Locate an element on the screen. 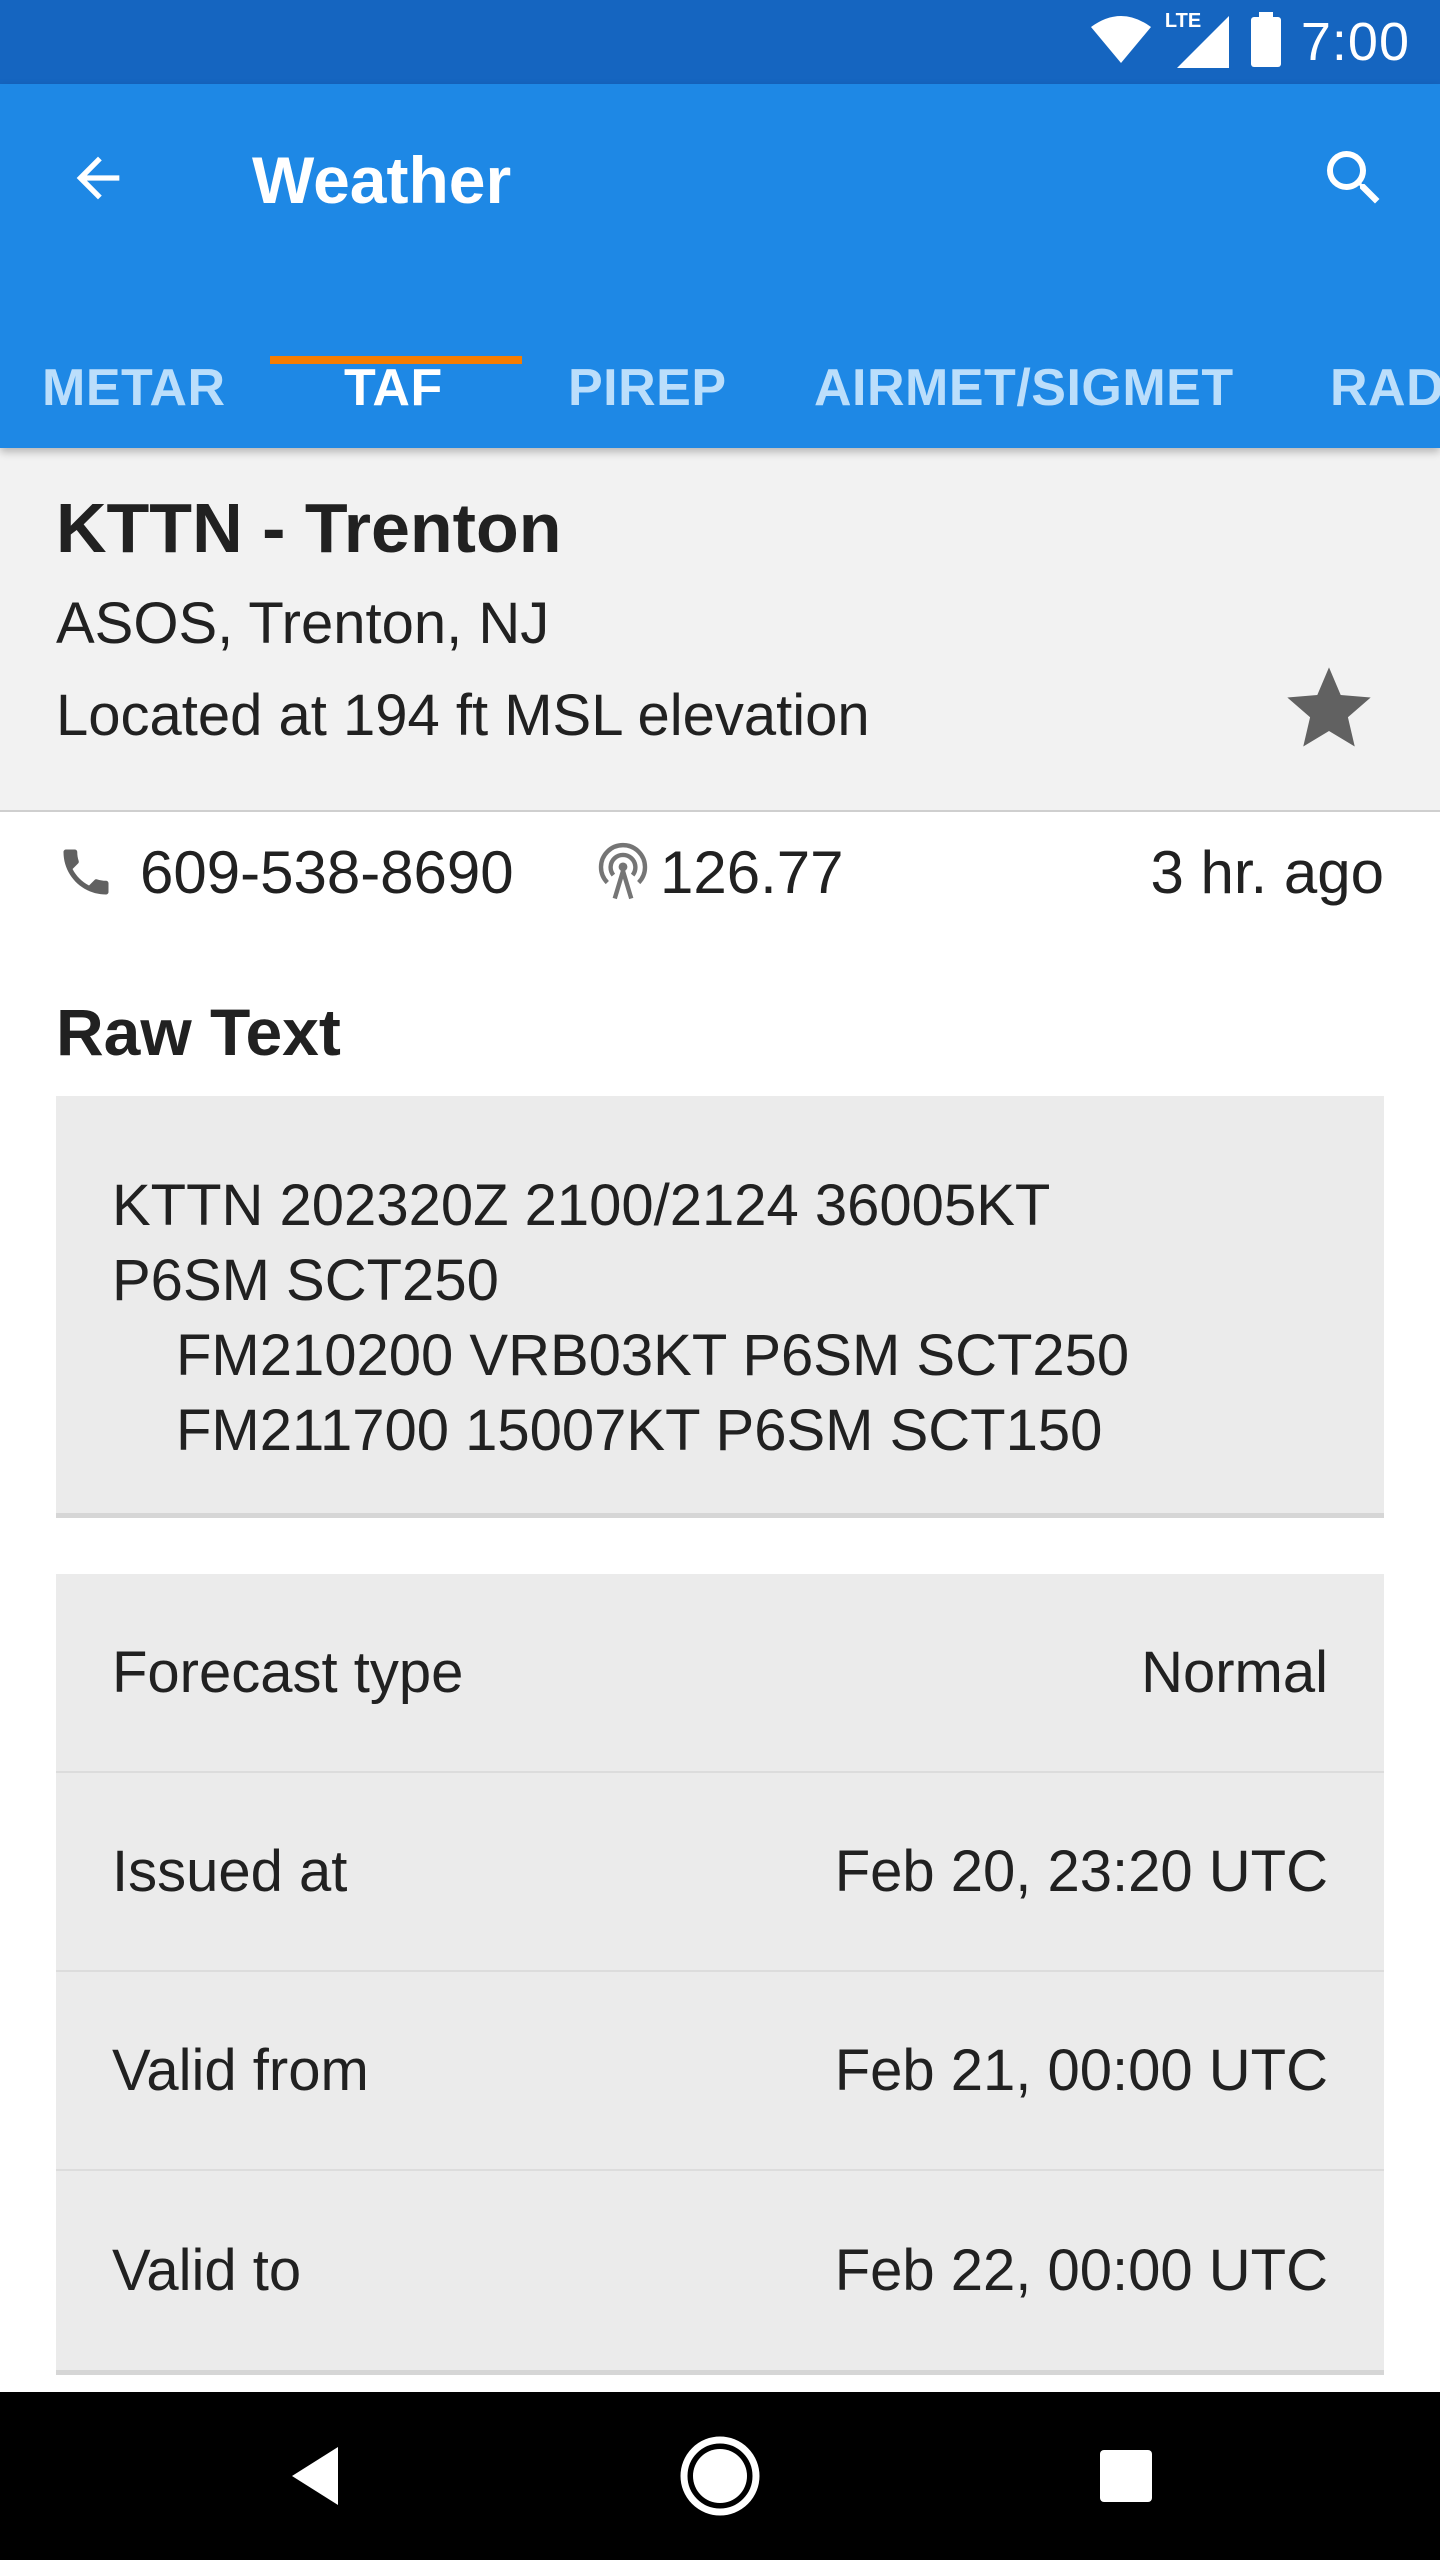 Image resolution: width=1440 pixels, height=2560 pixels. status-bar: LTE 7:00 is located at coordinates (720, 42).